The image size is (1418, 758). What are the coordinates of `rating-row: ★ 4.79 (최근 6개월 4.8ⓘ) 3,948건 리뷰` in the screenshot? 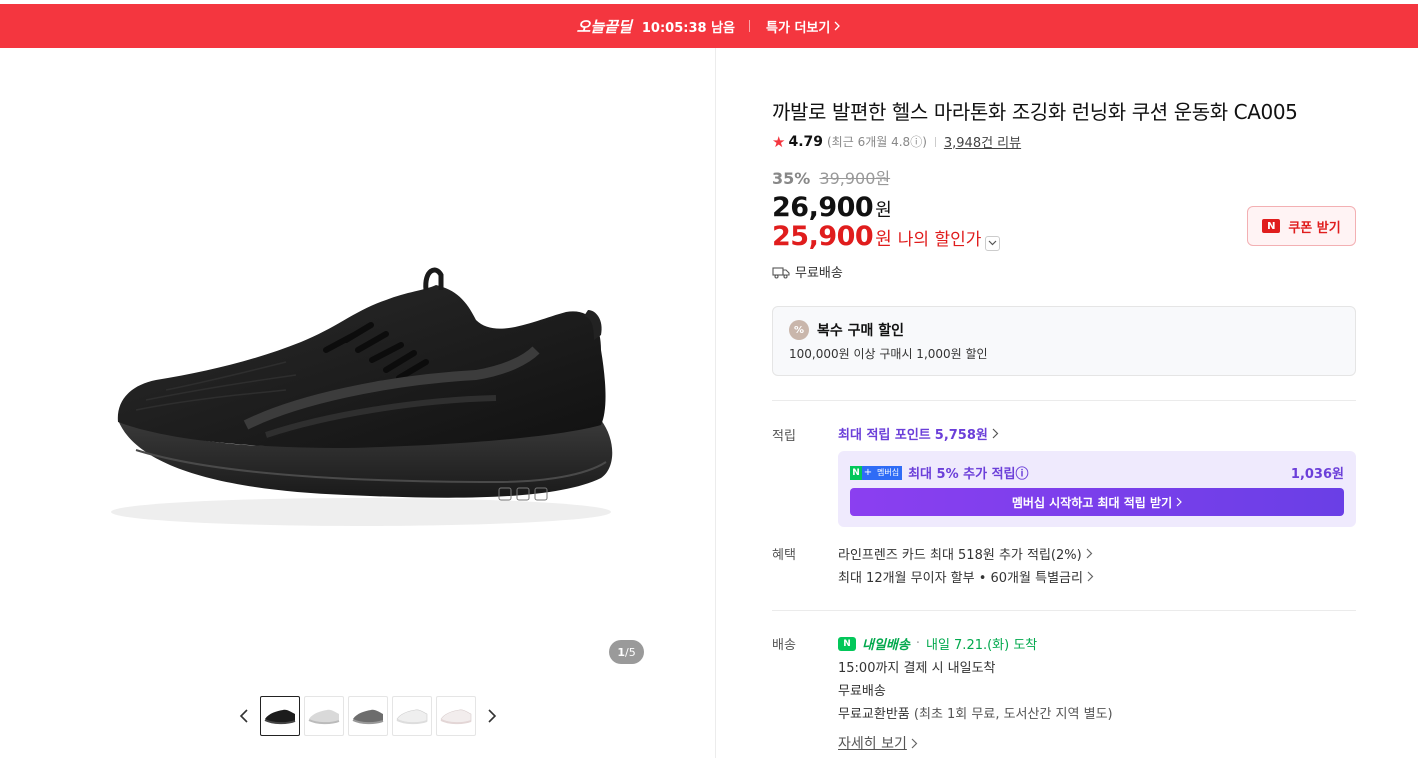 It's located at (896, 142).